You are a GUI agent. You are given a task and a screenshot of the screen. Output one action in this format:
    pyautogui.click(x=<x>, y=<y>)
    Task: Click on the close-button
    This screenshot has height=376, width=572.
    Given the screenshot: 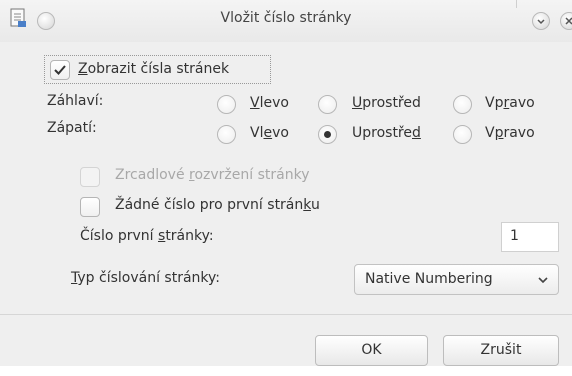 What is the action you would take?
    pyautogui.click(x=566, y=21)
    